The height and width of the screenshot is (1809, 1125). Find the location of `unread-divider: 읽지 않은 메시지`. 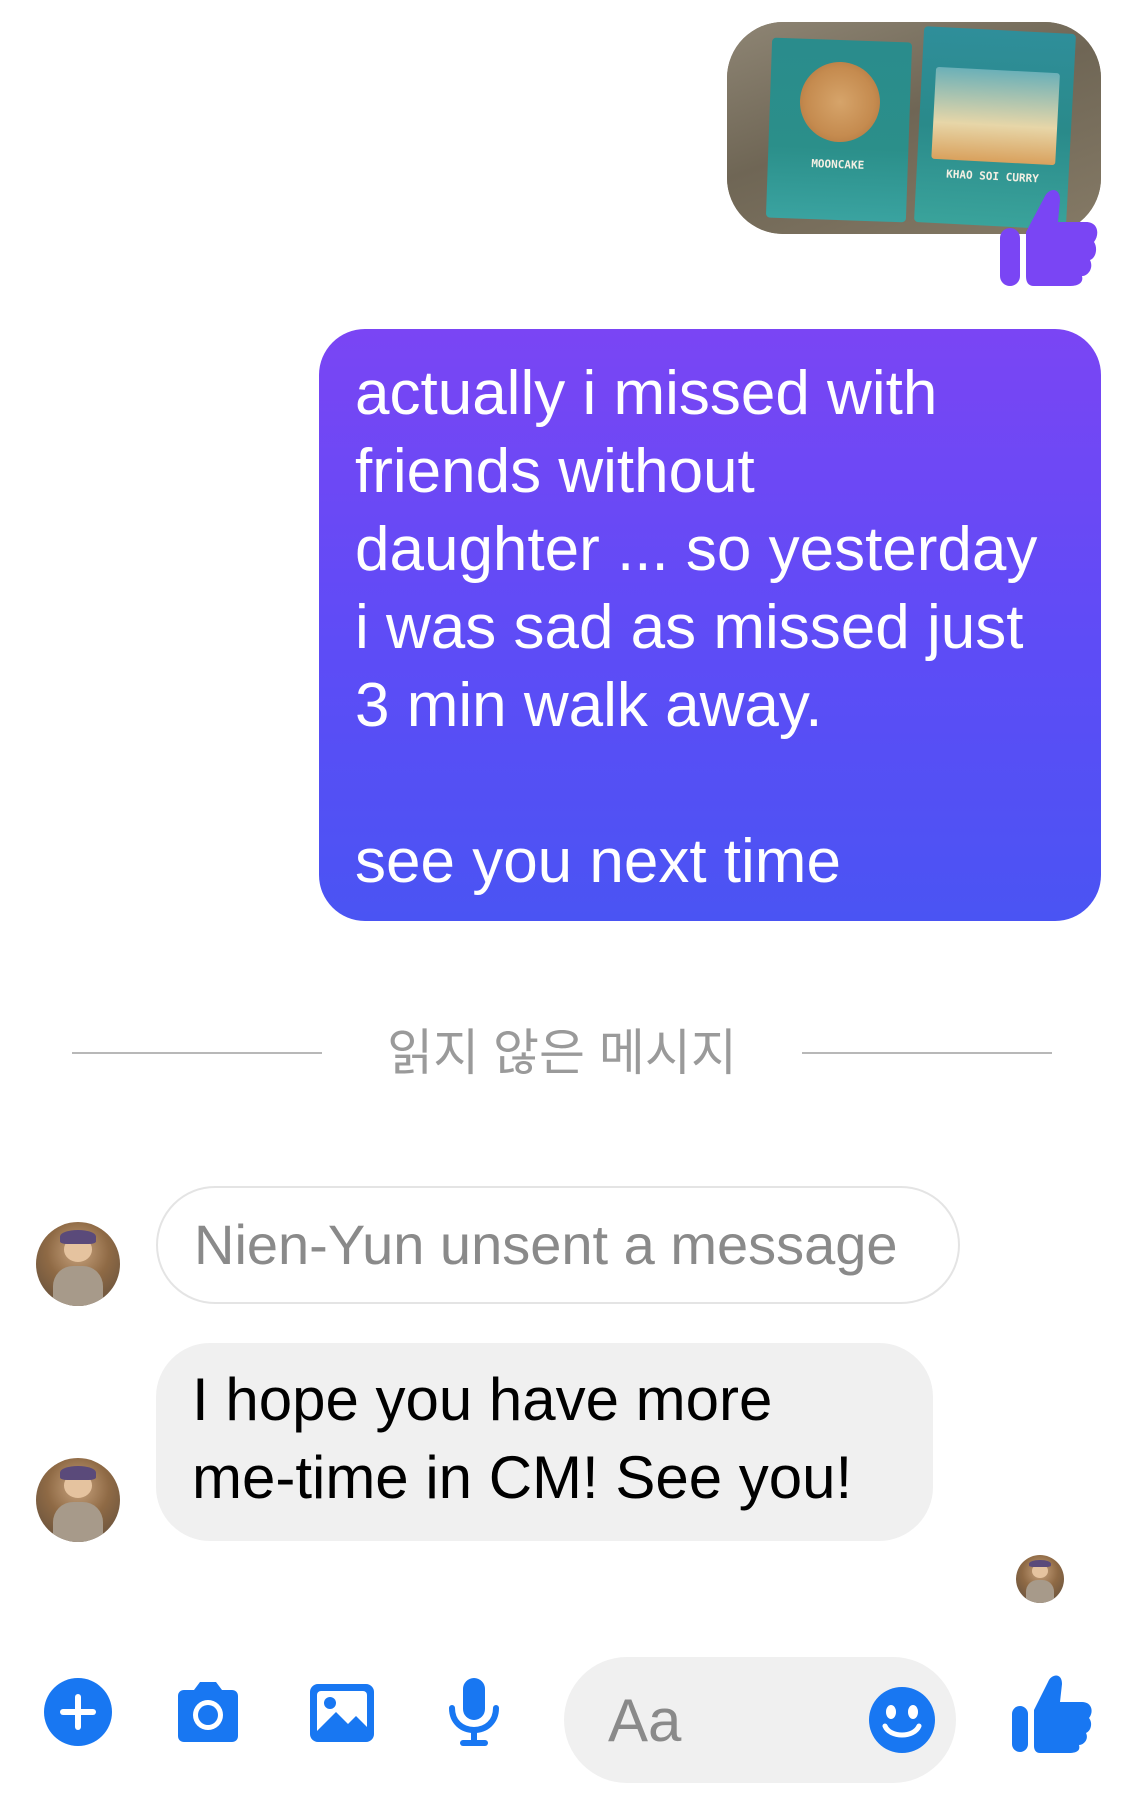

unread-divider: 읽지 않은 메시지 is located at coordinates (562, 1053).